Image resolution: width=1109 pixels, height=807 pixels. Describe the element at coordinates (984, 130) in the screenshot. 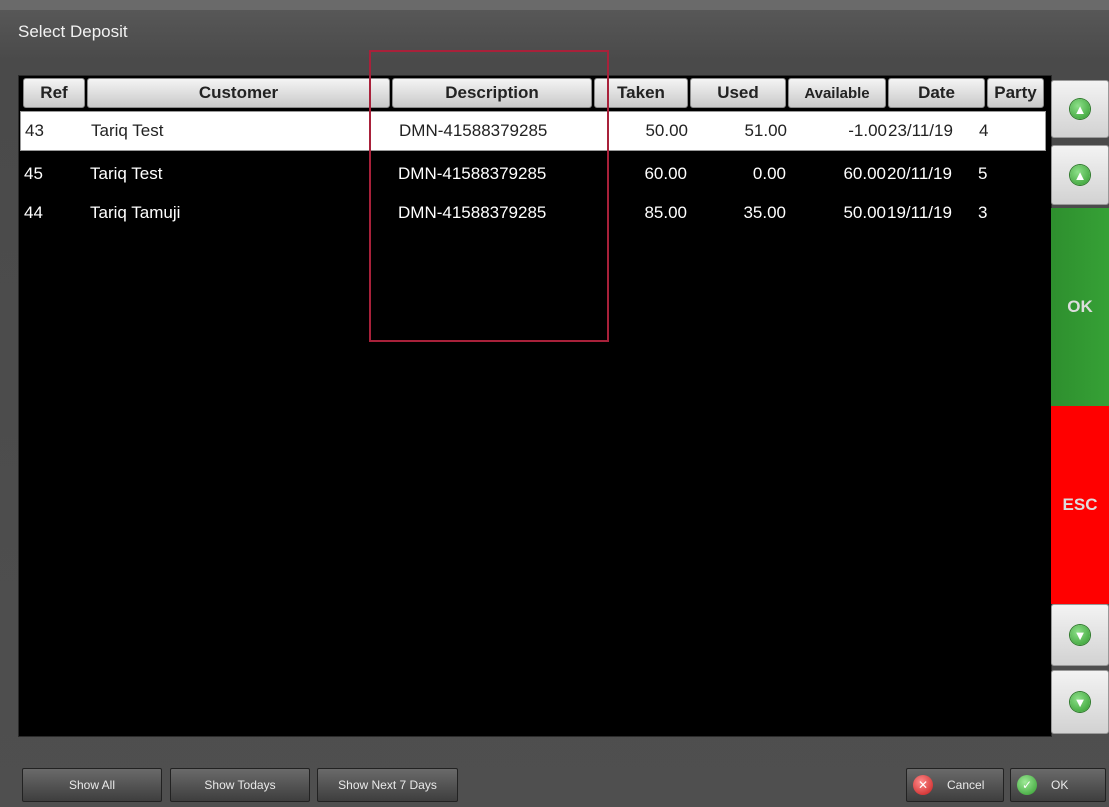

I see `cell-party: 4` at that location.